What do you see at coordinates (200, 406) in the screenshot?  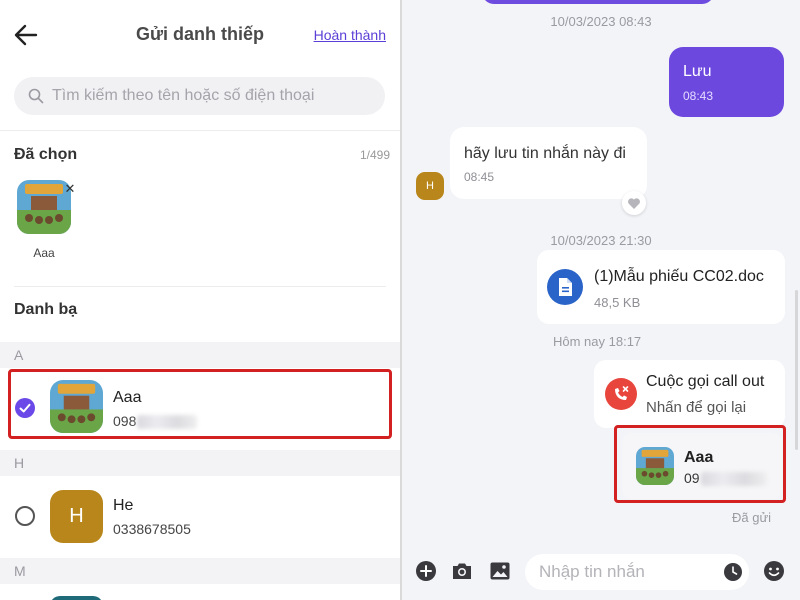 I see `contact-row-aaa: Aaa 098` at bounding box center [200, 406].